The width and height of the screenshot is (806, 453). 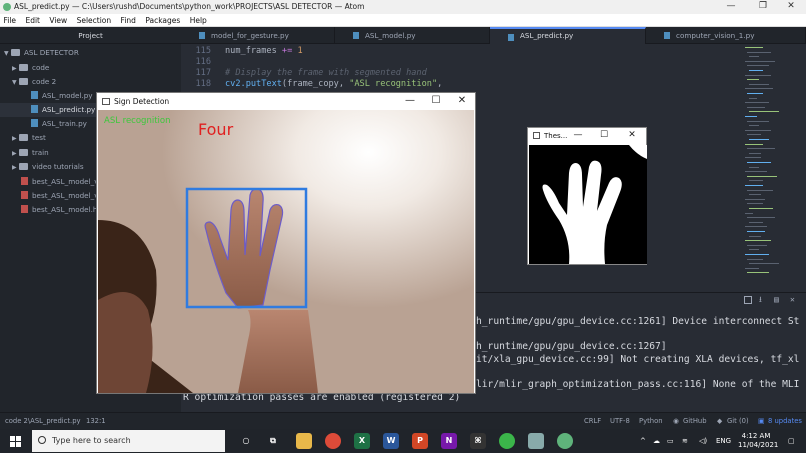 What do you see at coordinates (362, 441) in the screenshot?
I see `excel-icon: X` at bounding box center [362, 441].